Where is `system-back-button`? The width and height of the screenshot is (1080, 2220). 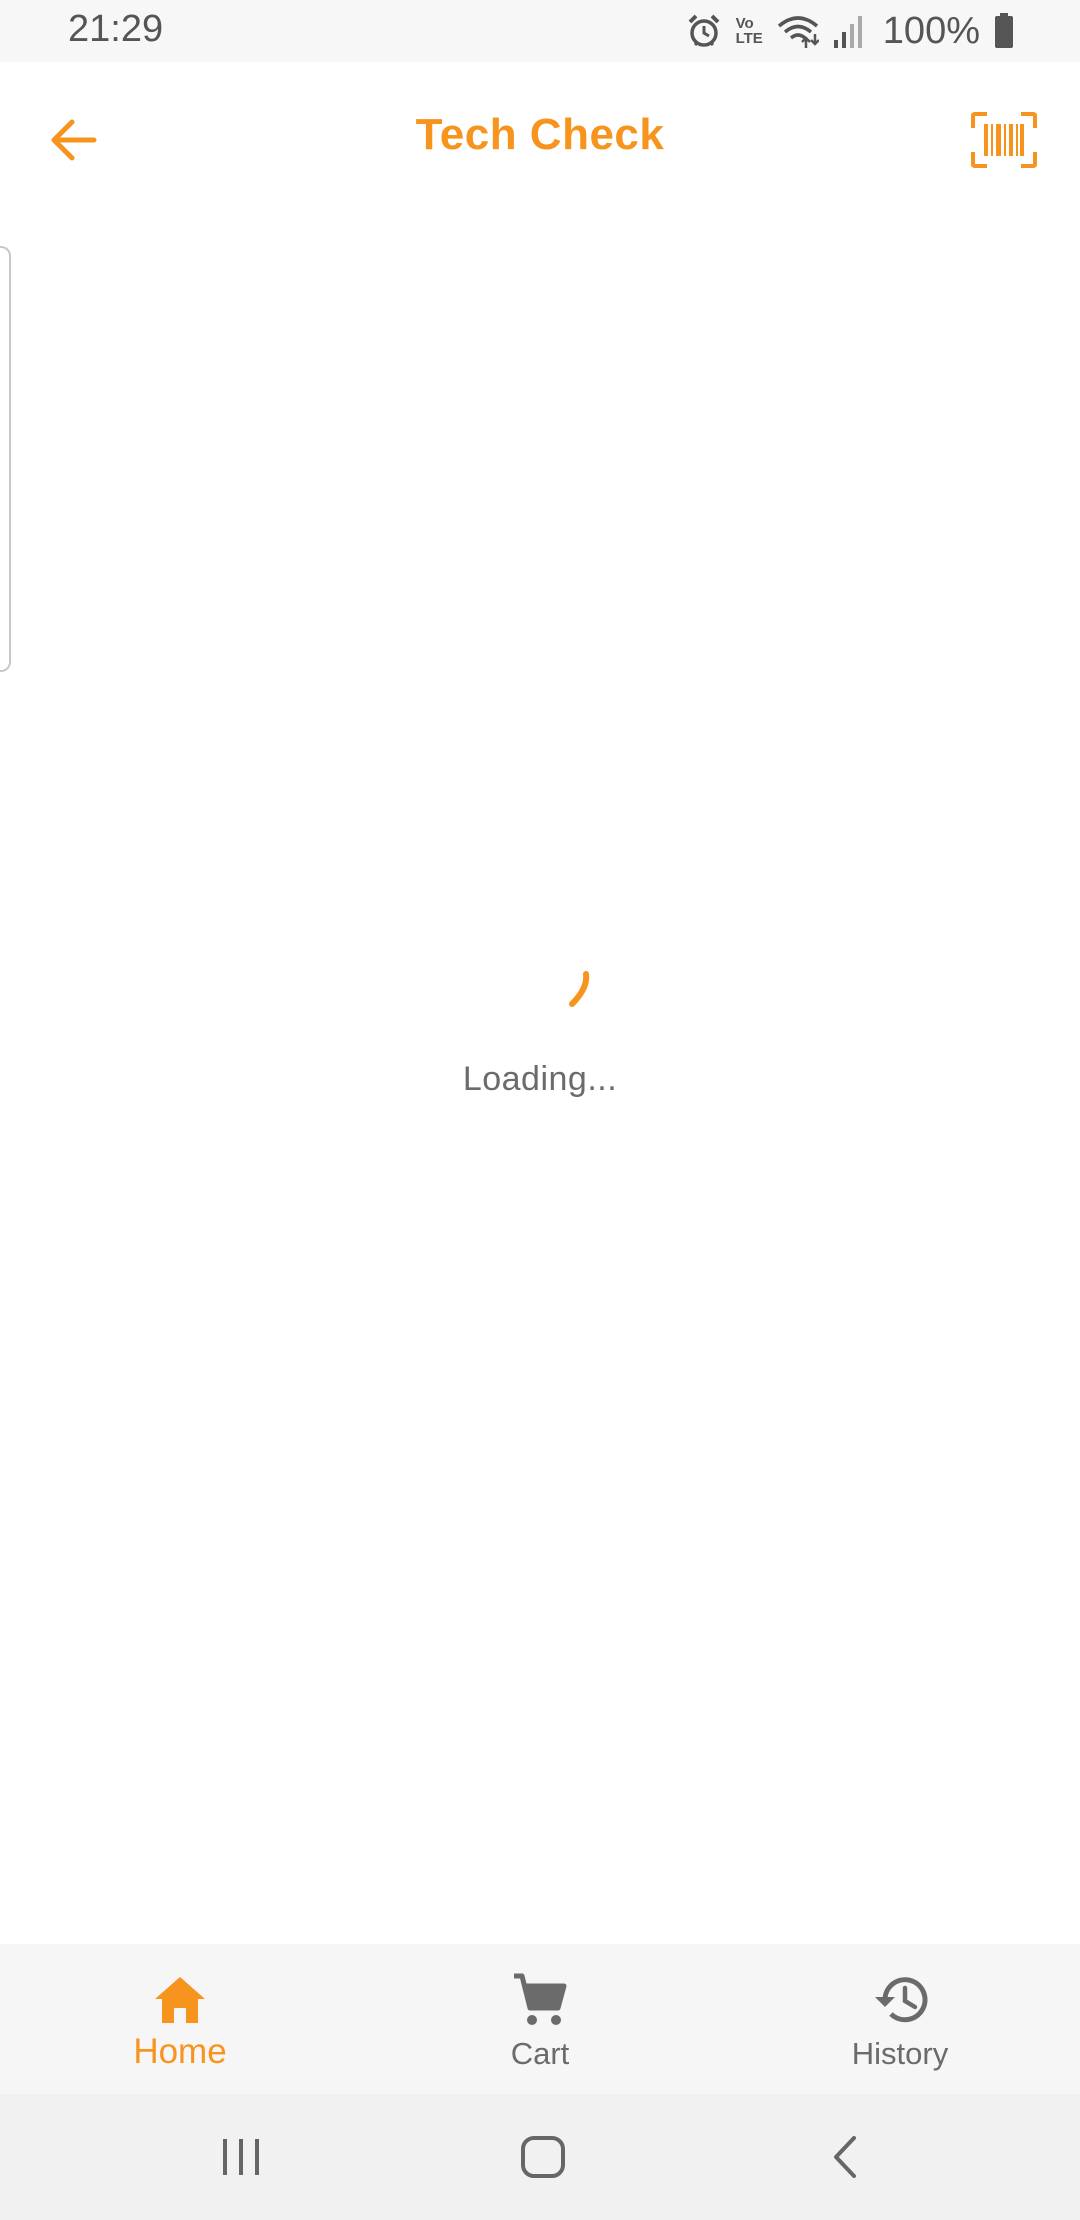
system-back-button is located at coordinates (845, 2157).